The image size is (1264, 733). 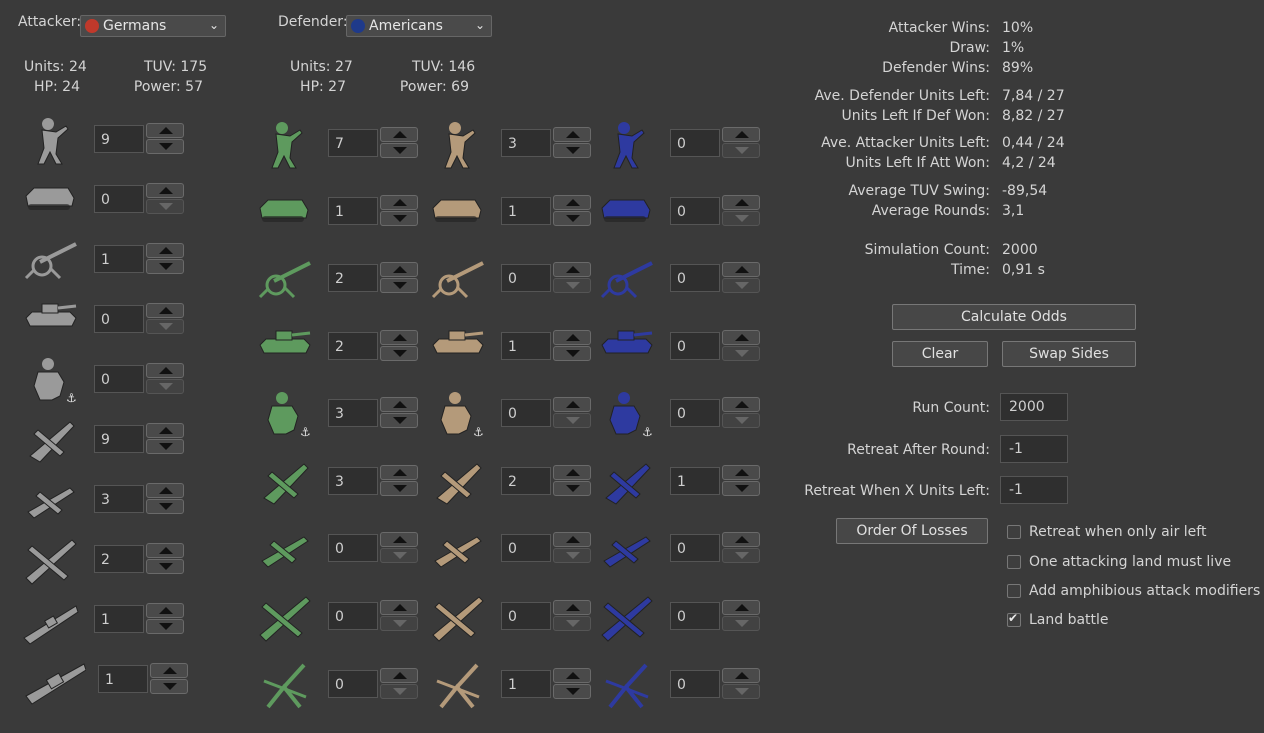 I want to click on defender-blue-marine-spinner, so click(x=741, y=413).